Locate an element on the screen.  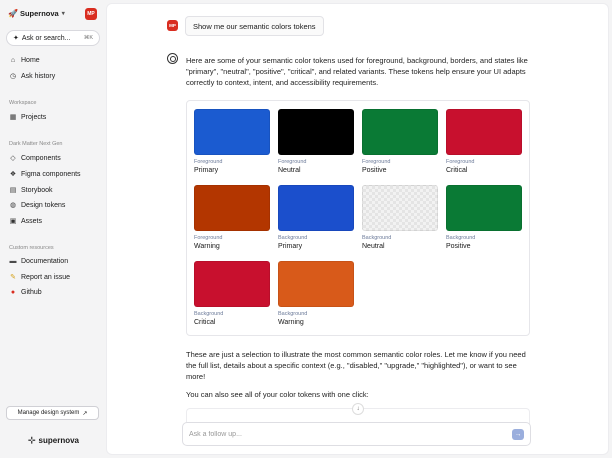
workspace-switcher: 🚀 Supernova ▾ is located at coordinates (36, 13).